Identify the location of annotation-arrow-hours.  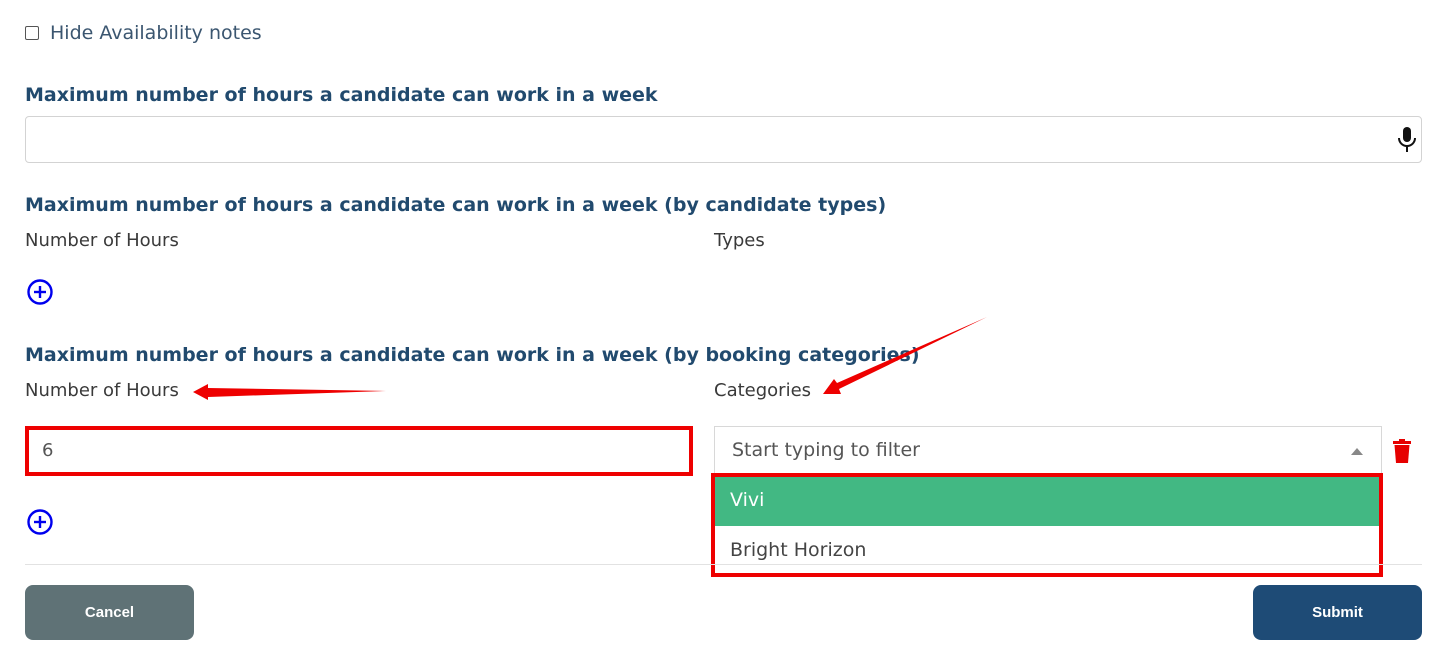
(289, 392).